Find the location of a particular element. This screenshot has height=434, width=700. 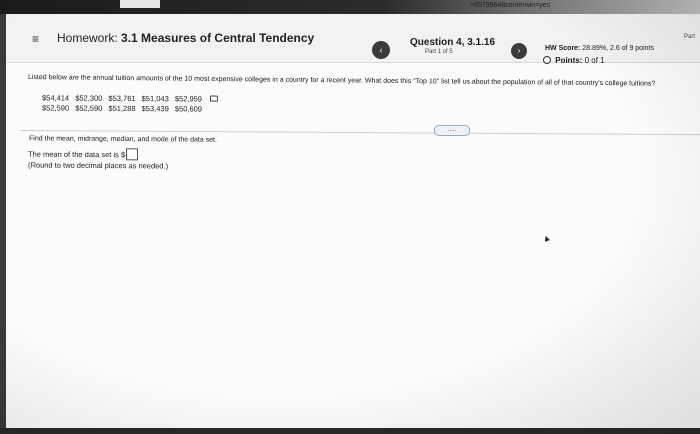

points: Points: 0 of 1 is located at coordinates (574, 60).